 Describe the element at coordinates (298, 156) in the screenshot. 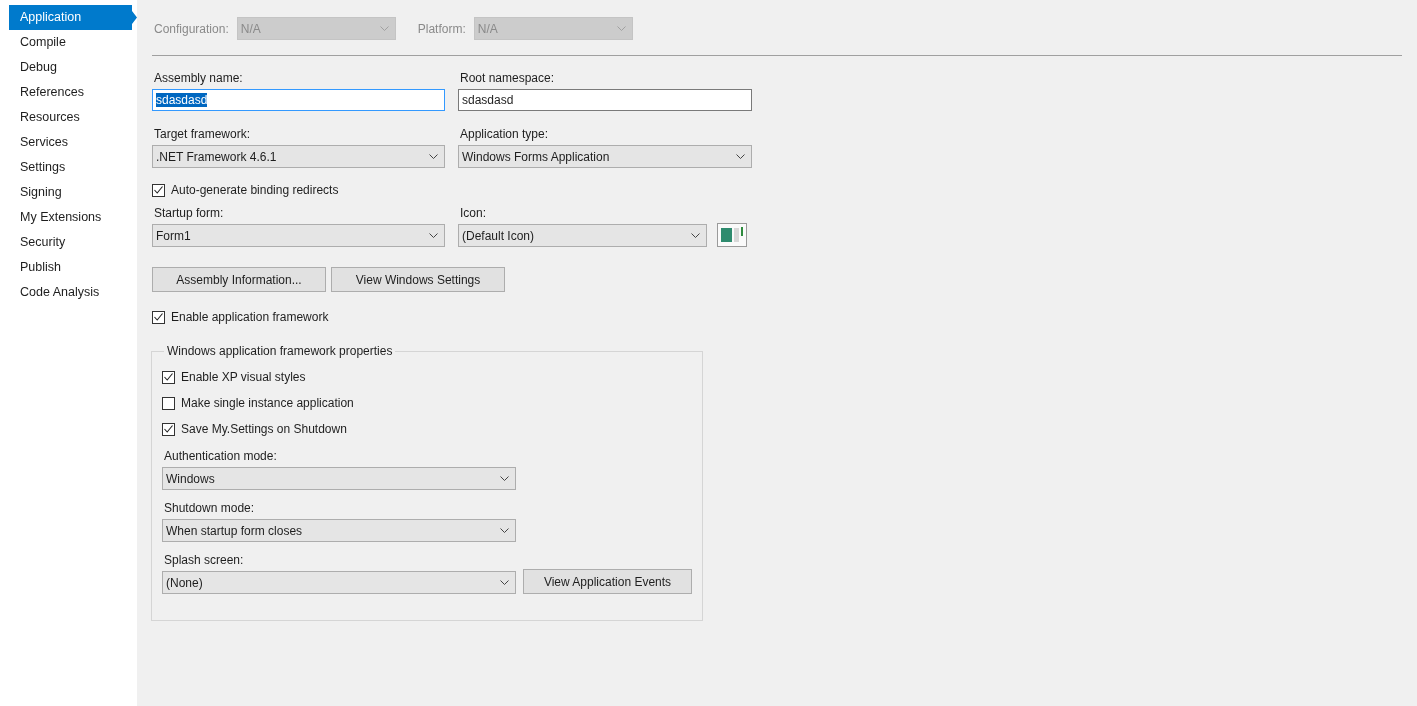

I see `dropdown: .NET Framework 4.6.1` at that location.